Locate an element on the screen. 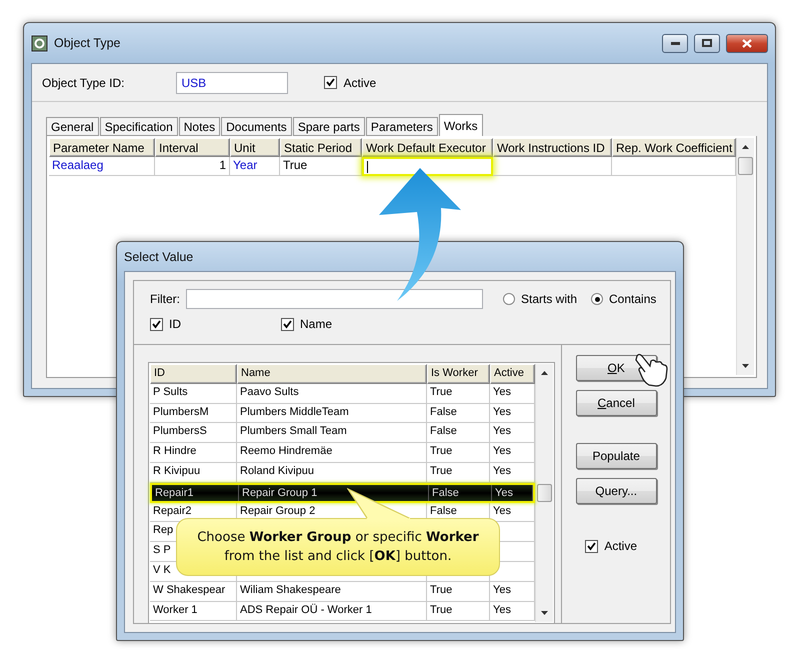 This screenshot has height=665, width=799. window-title: Object Type is located at coordinates (88, 43).